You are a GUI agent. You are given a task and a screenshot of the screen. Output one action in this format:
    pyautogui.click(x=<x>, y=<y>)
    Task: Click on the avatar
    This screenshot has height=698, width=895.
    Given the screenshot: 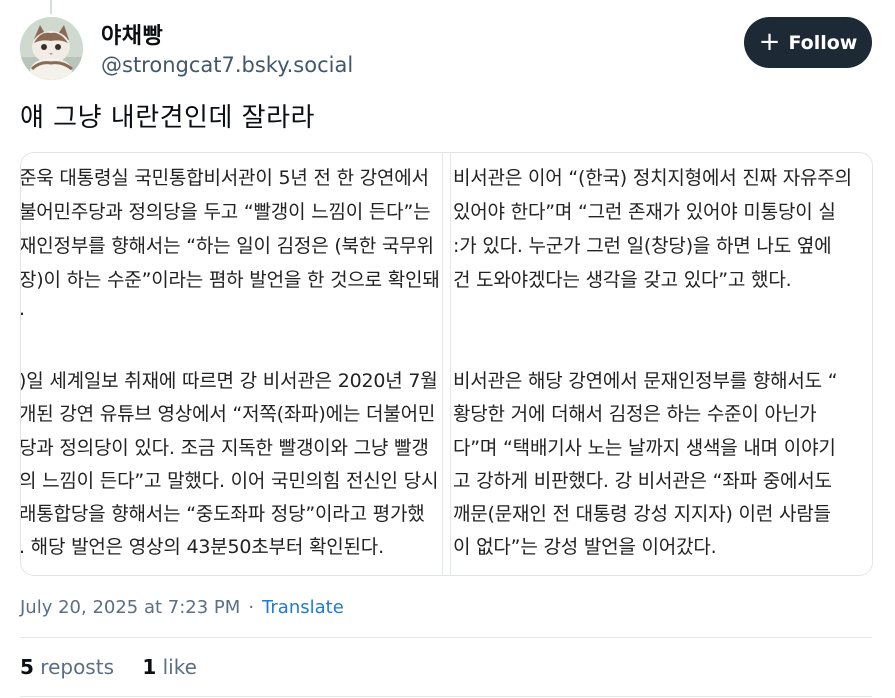 What is the action you would take?
    pyautogui.click(x=51, y=48)
    